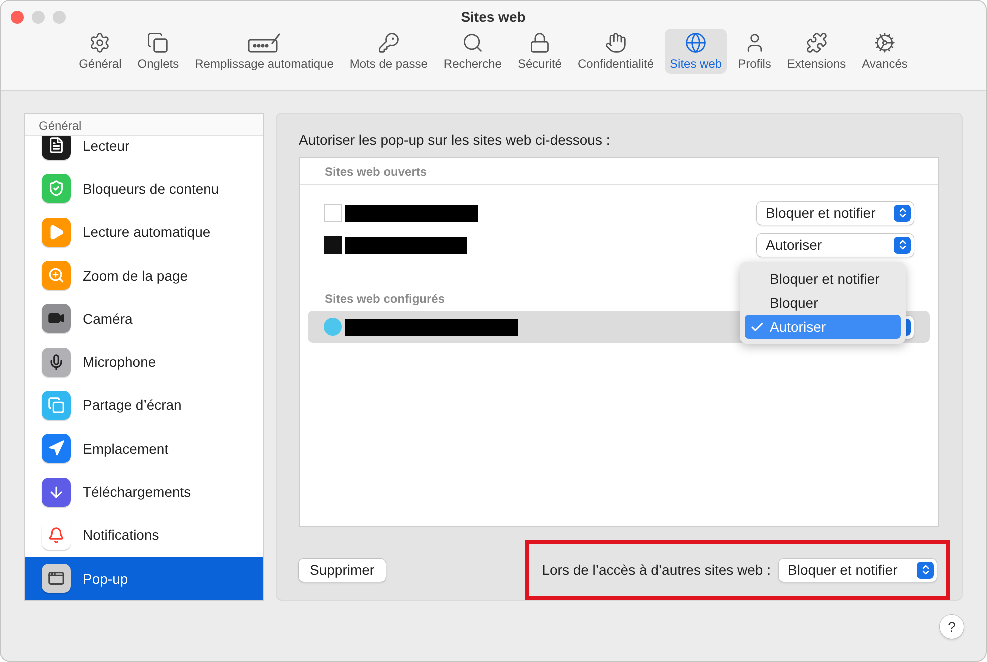 This screenshot has width=987, height=662. What do you see at coordinates (144, 232) in the screenshot?
I see `sidebar-item: Lecture automatique` at bounding box center [144, 232].